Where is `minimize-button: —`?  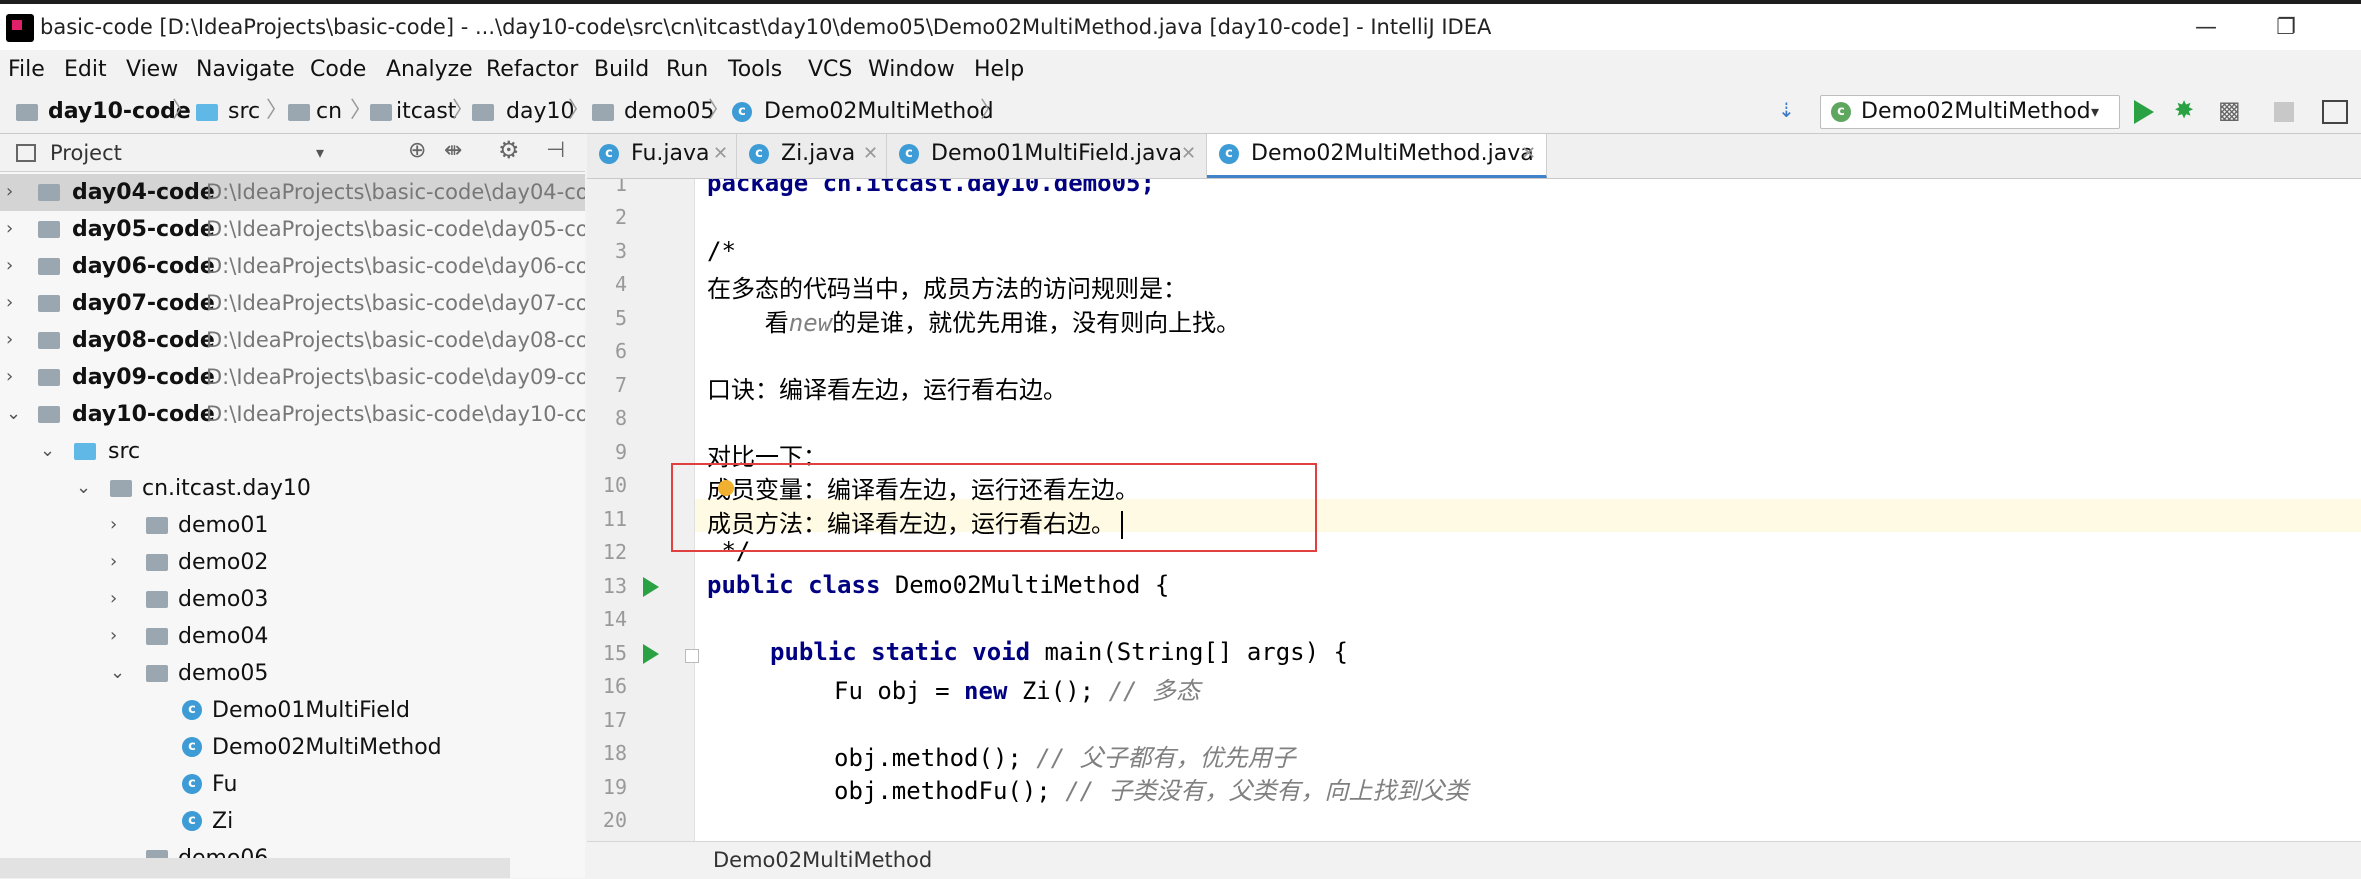 minimize-button: — is located at coordinates (2206, 28).